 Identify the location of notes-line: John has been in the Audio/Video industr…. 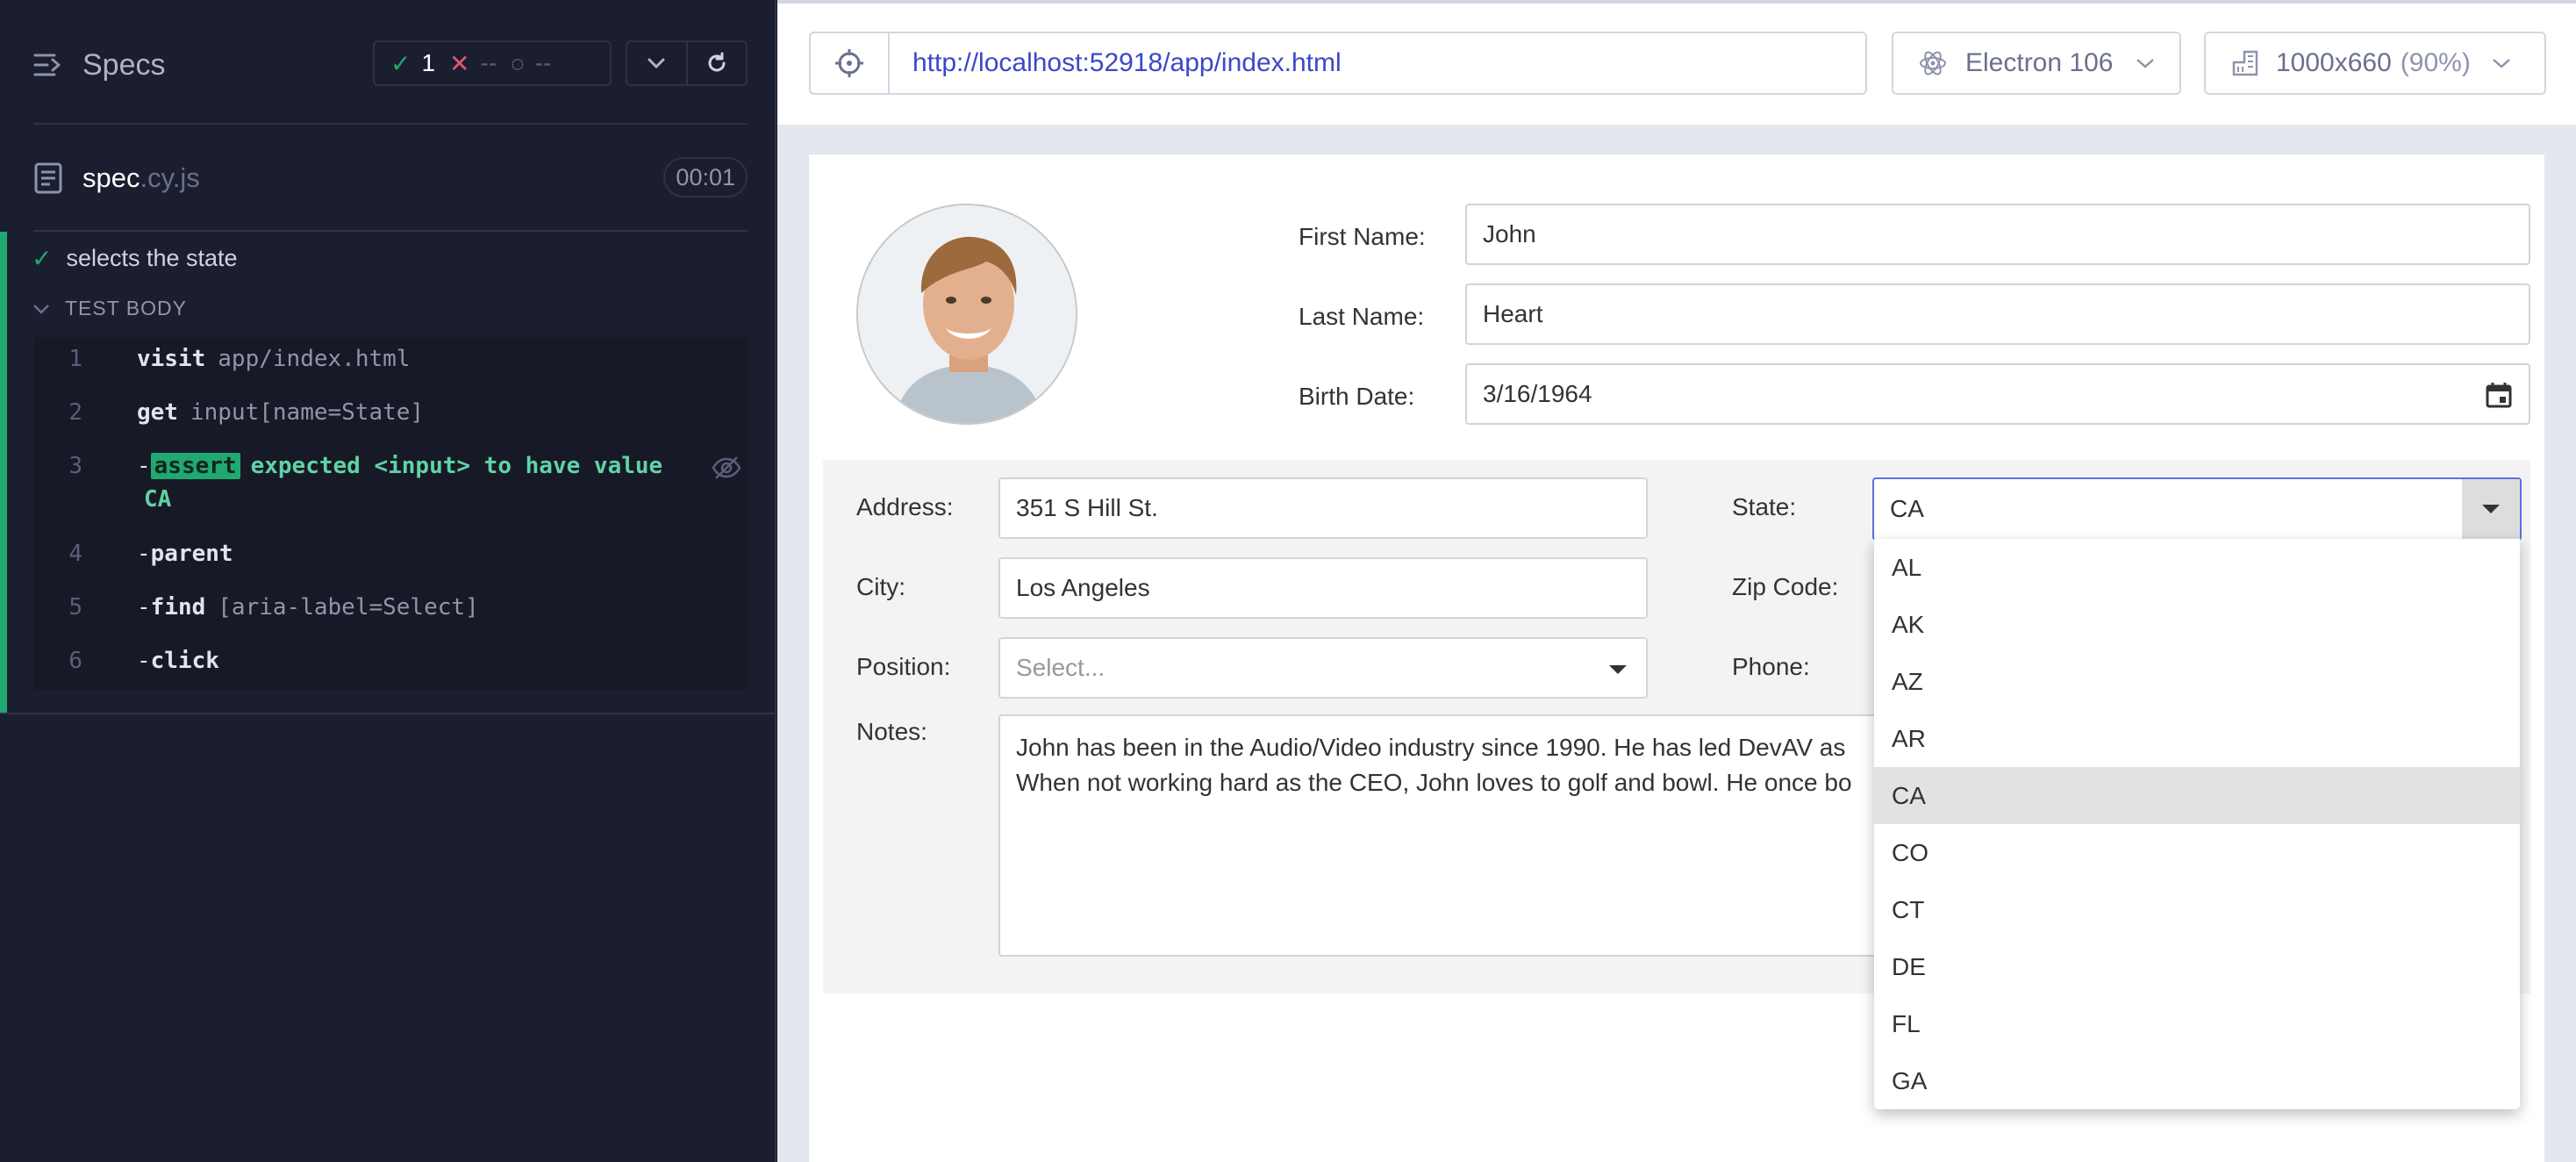
(1431, 747).